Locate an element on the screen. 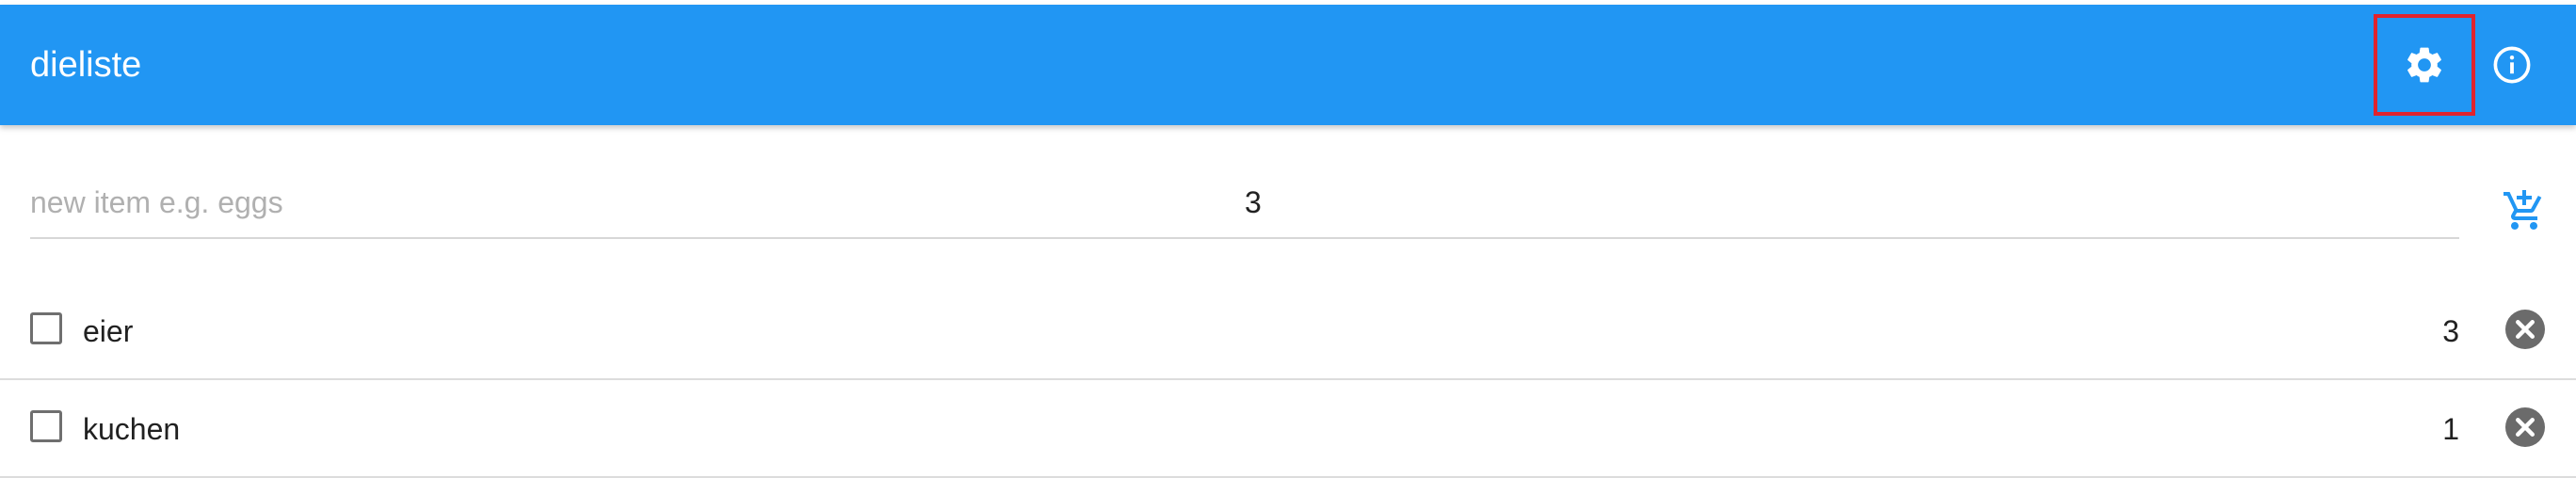 This screenshot has height=494, width=2576. item-quantity: 3 is located at coordinates (2450, 331).